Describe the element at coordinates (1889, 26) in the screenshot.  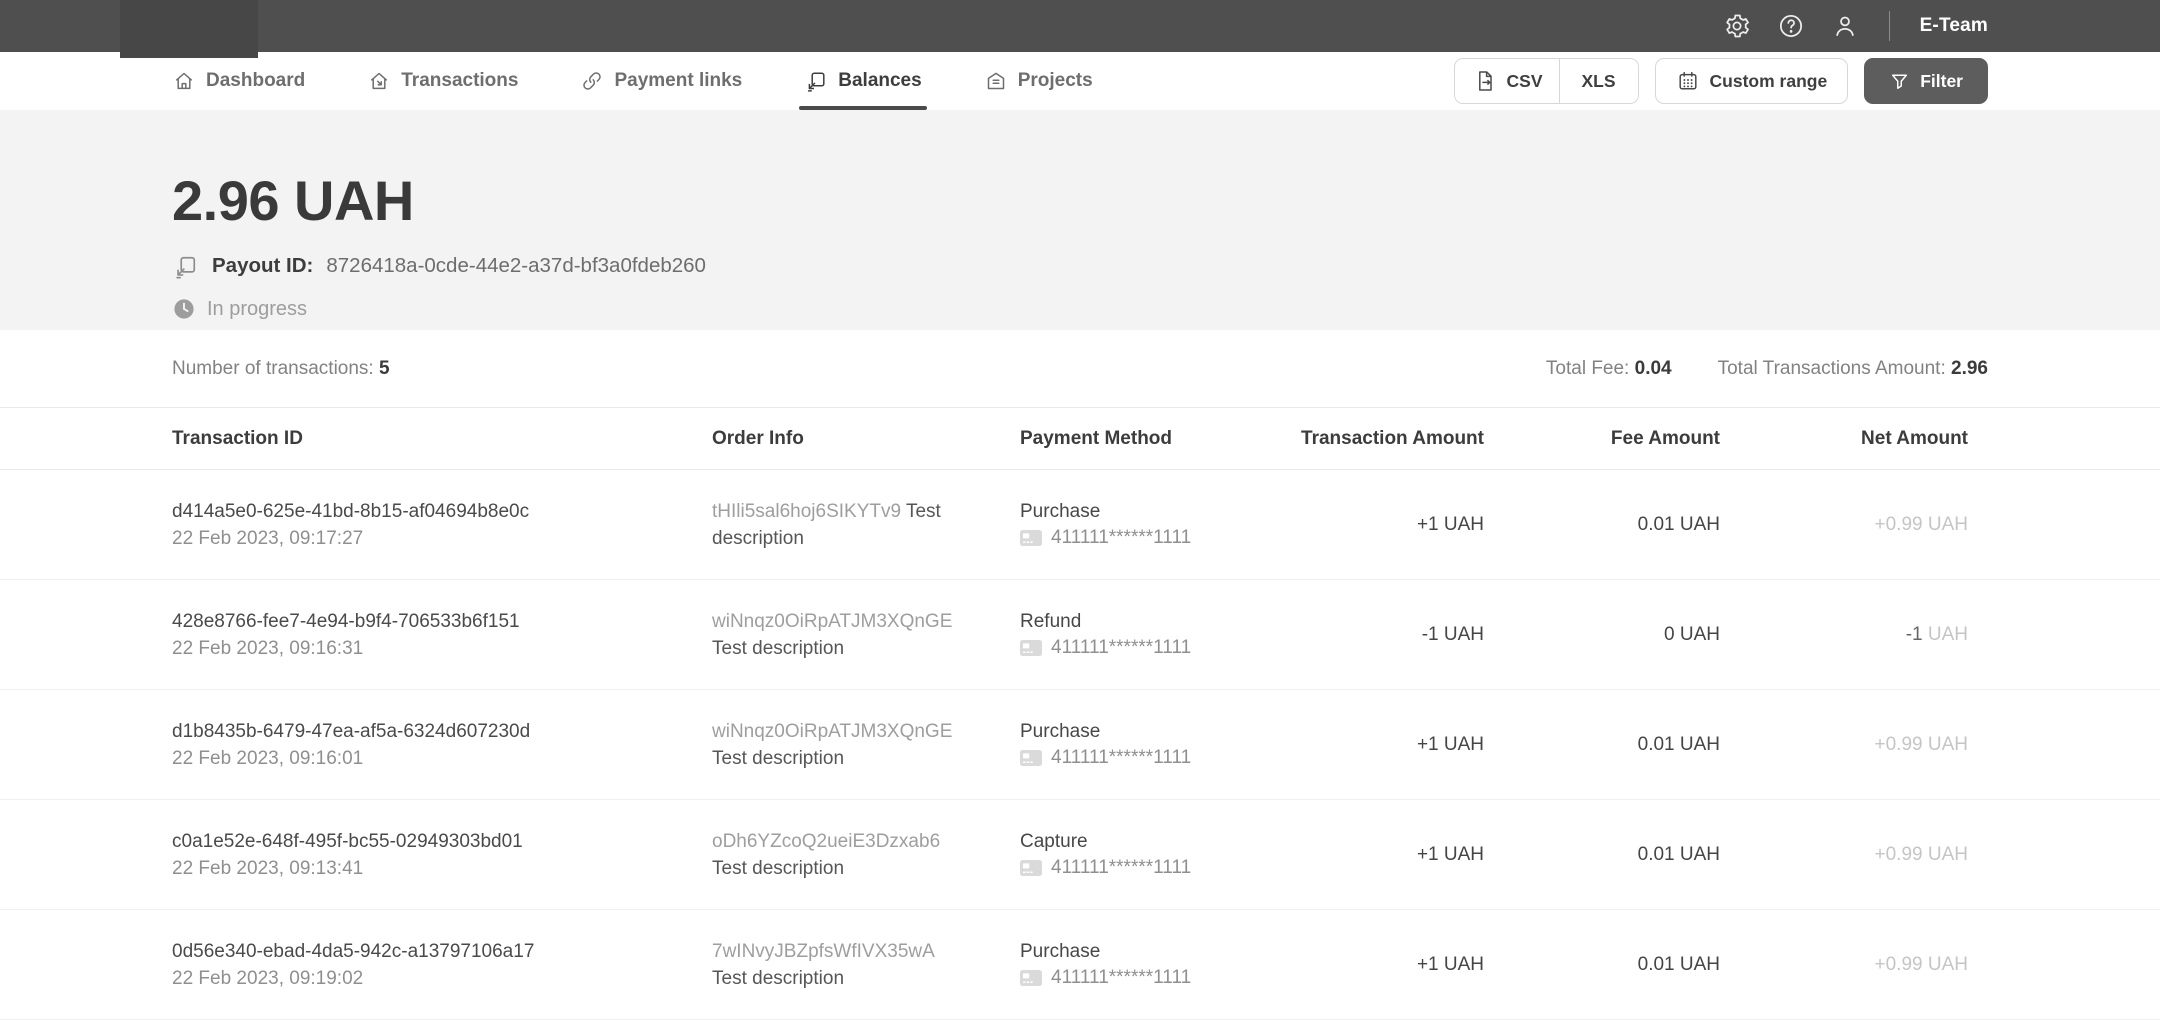
I see `topbar-divider` at that location.